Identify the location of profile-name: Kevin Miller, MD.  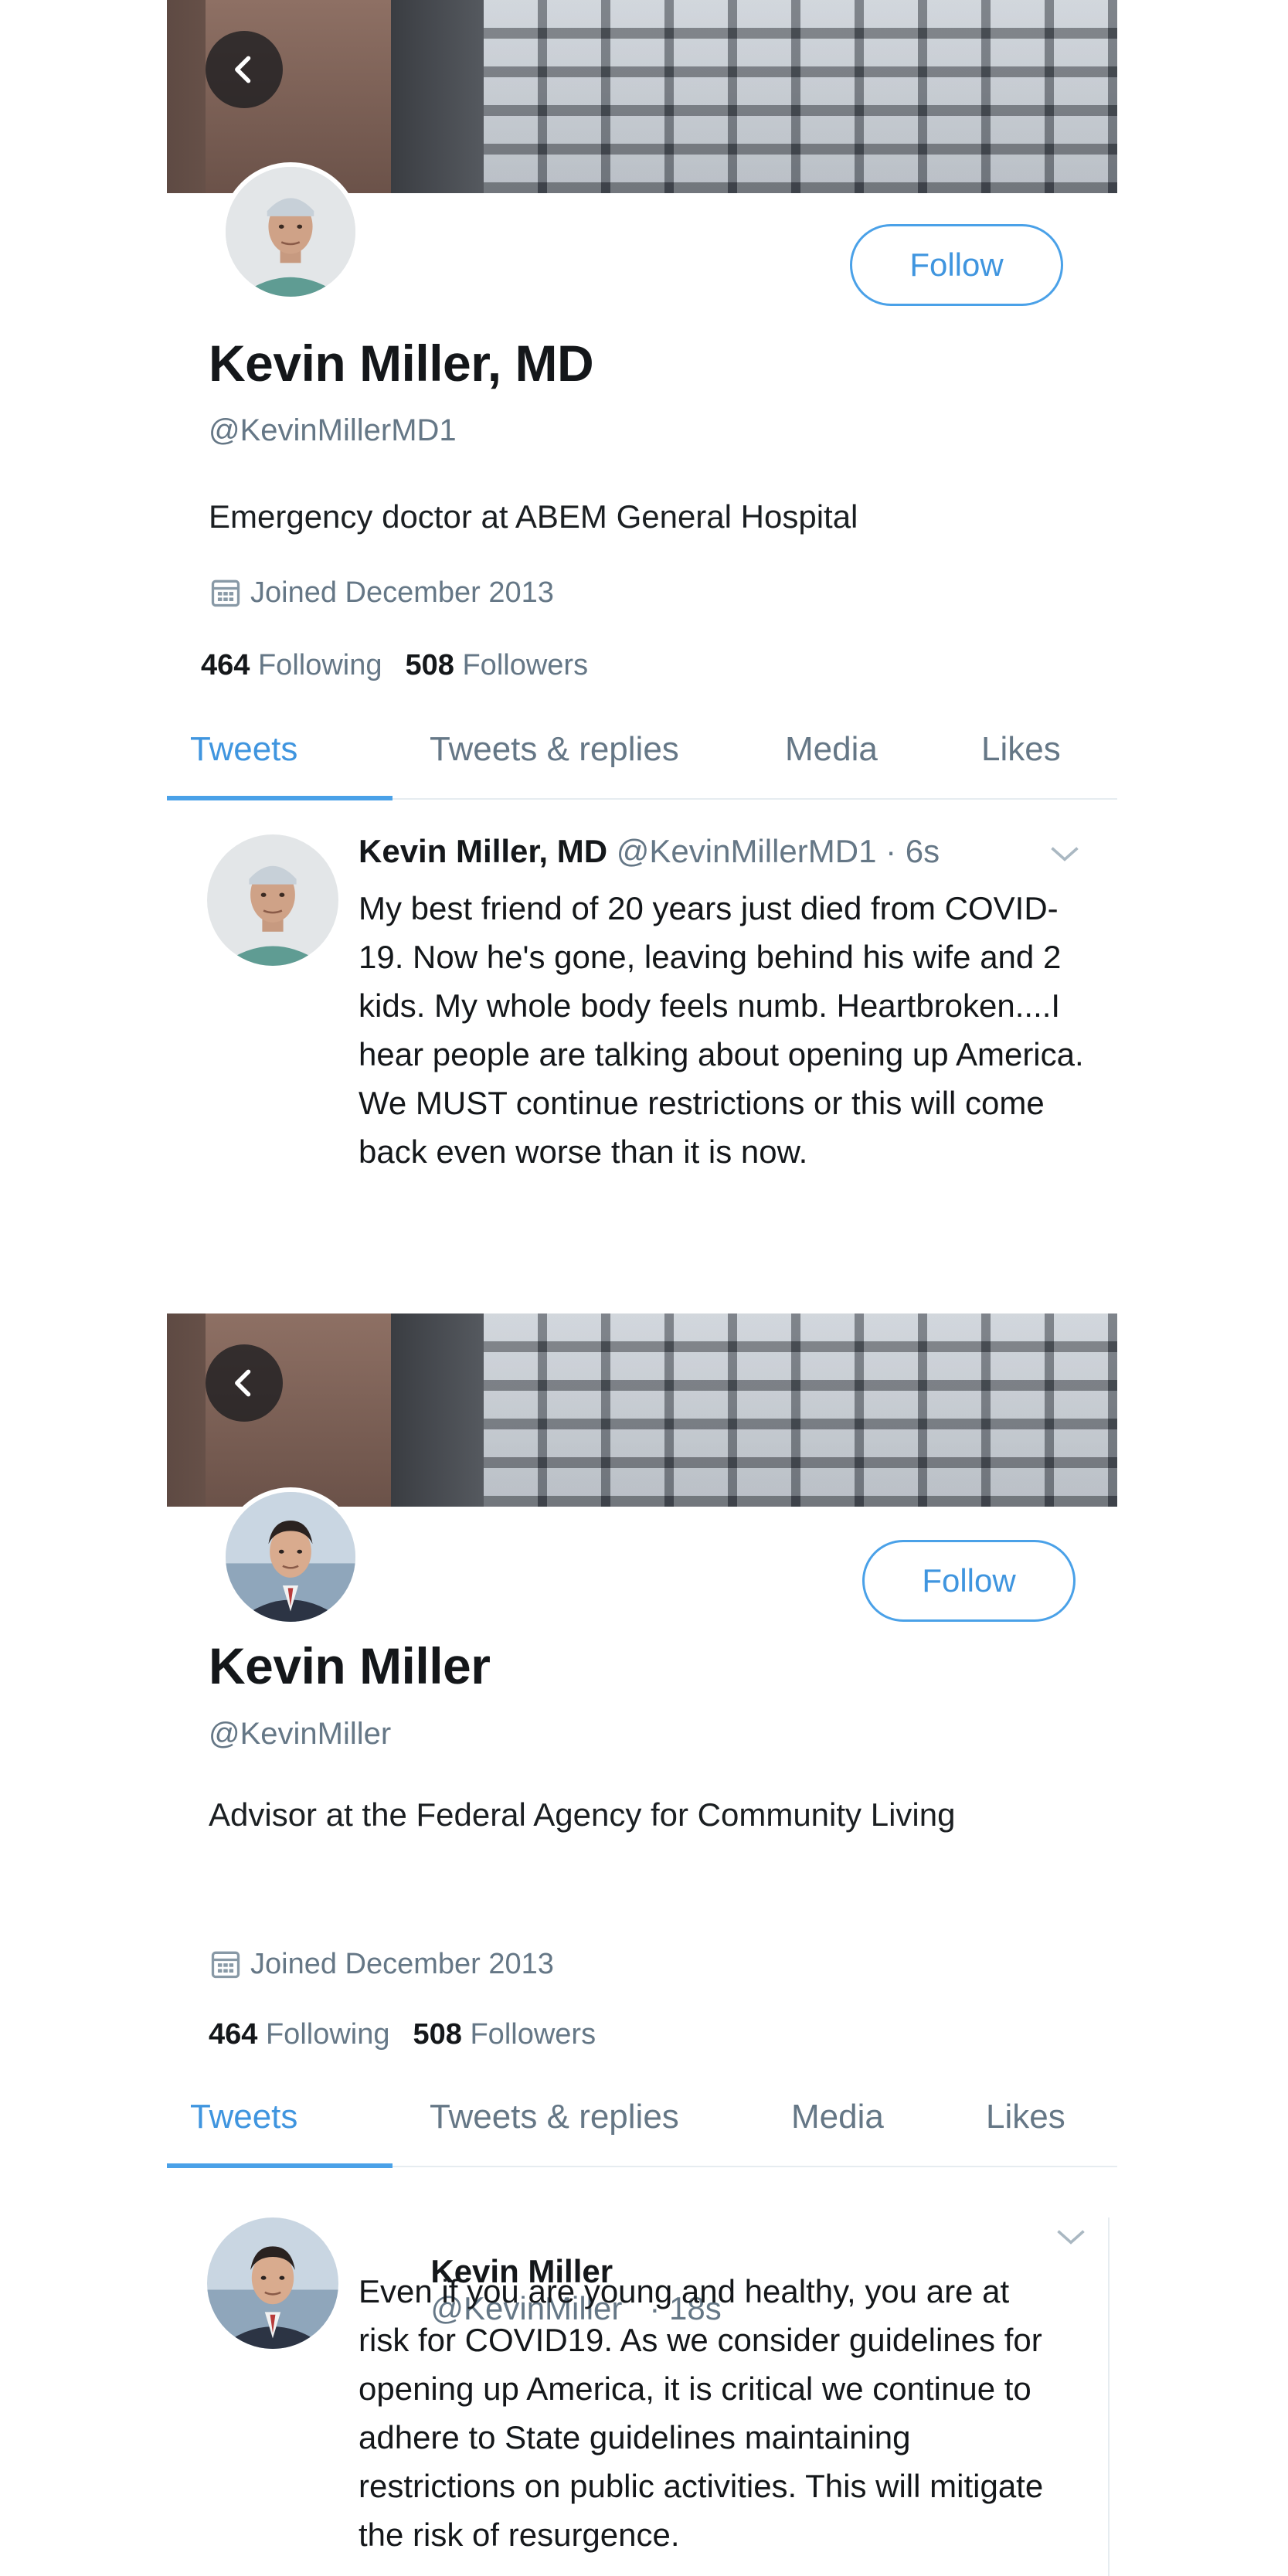
(401, 363).